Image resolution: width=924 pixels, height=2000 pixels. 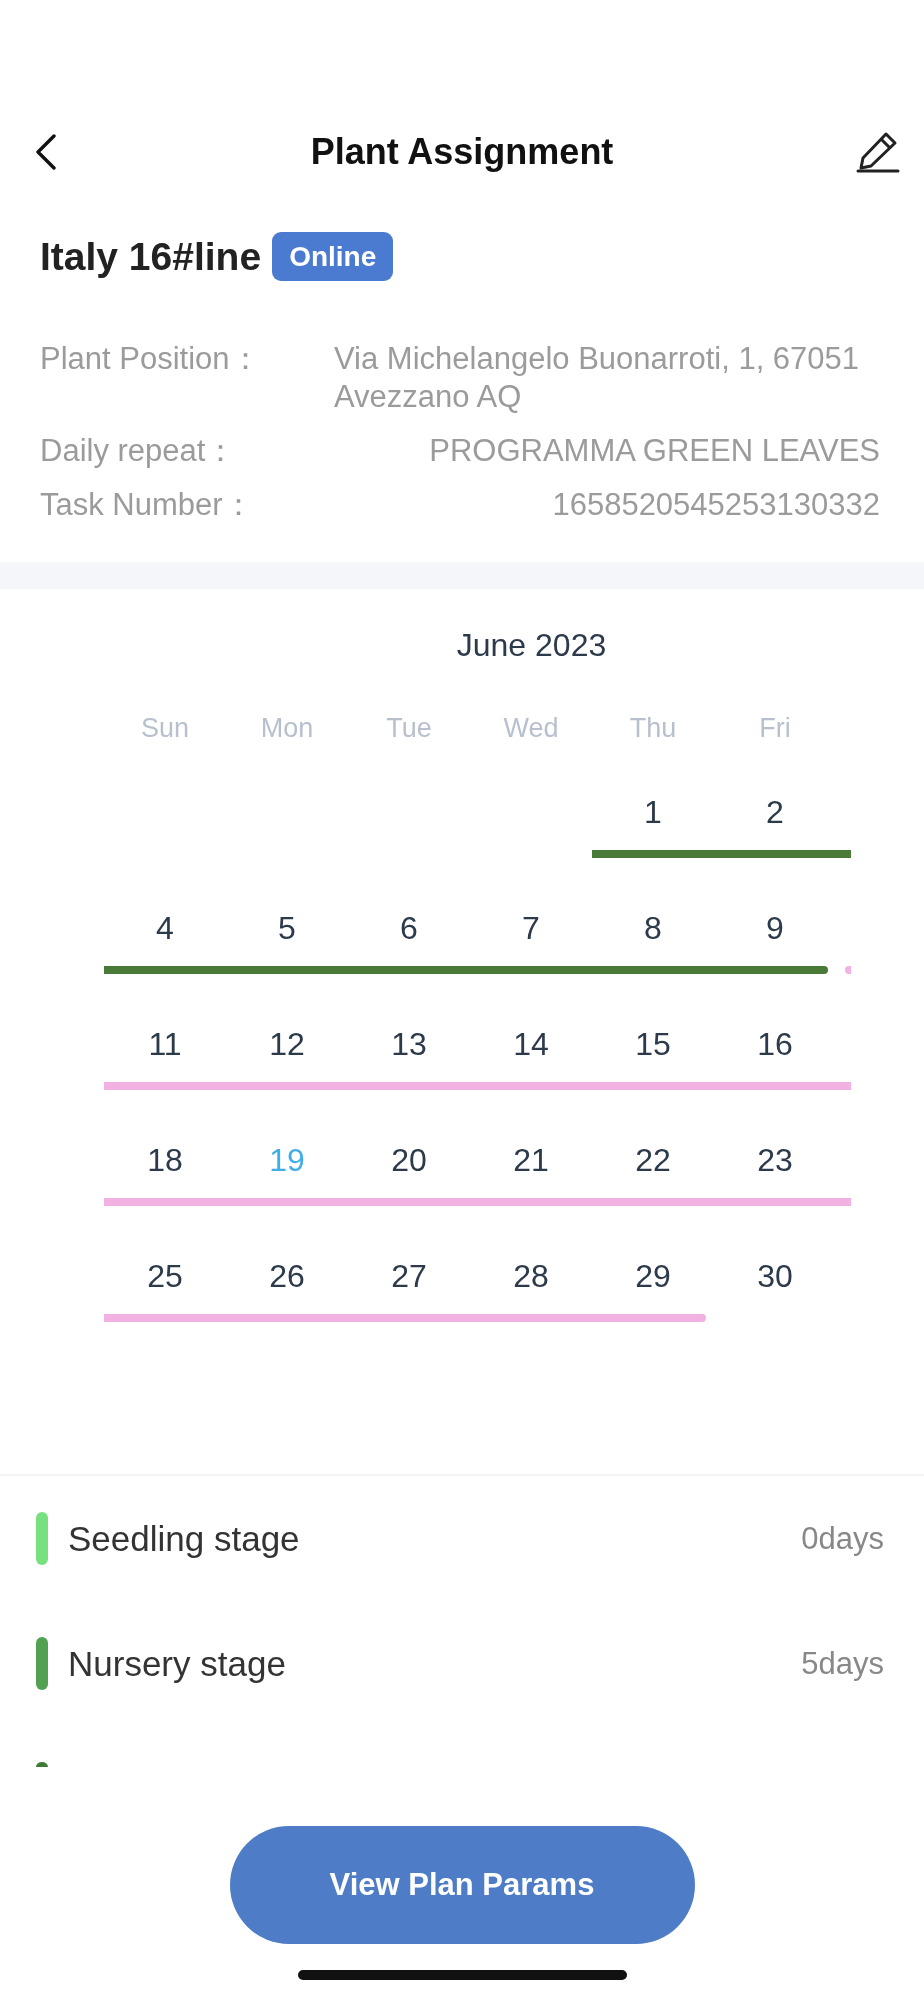 I want to click on calendar-day: 18, so click(x=165, y=1160).